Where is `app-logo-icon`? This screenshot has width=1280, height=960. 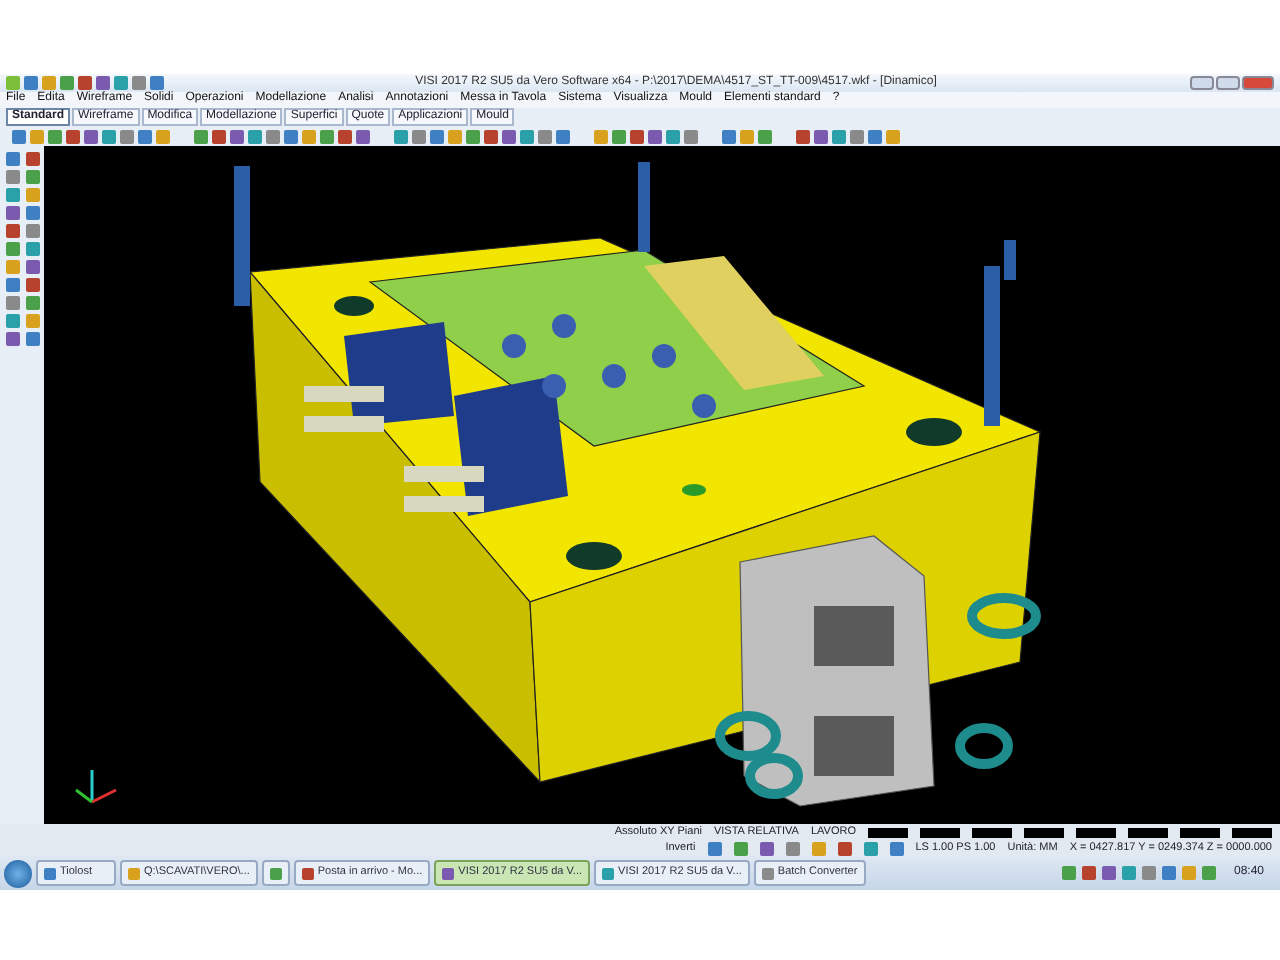
app-logo-icon is located at coordinates (13, 83).